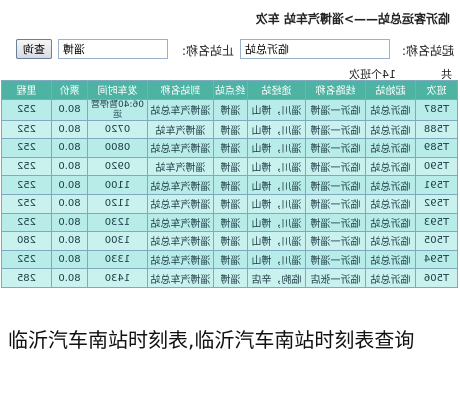 The image size is (460, 400). What do you see at coordinates (26, 241) in the screenshot?
I see `table-cell: 280` at bounding box center [26, 241].